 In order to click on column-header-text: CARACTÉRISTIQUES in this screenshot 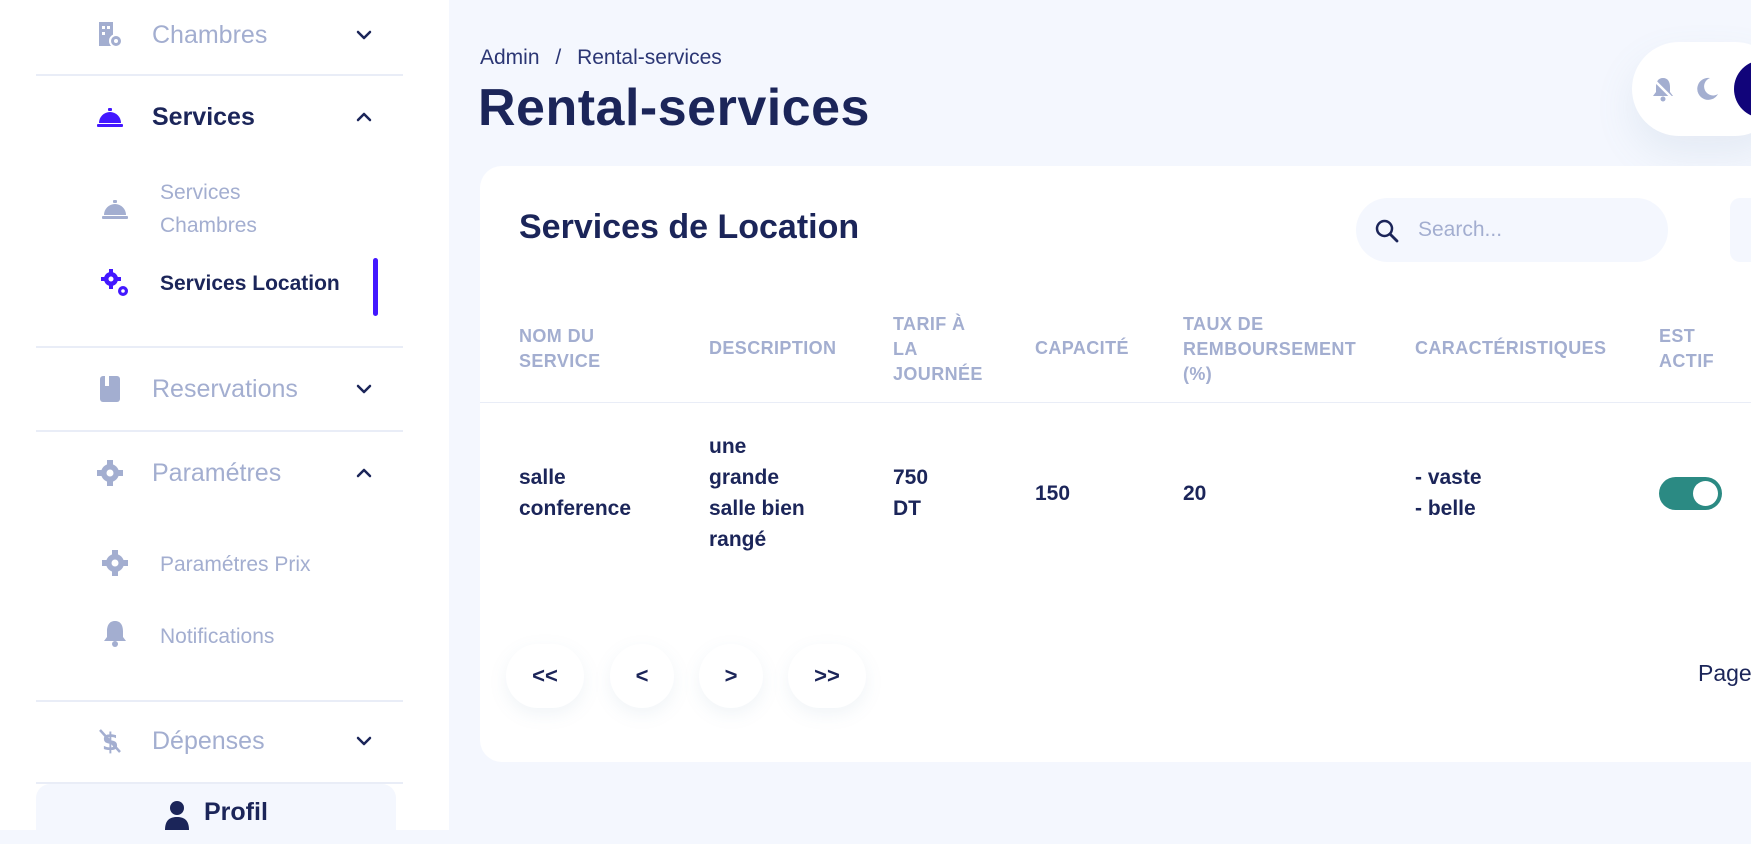, I will do `click(1511, 348)`.